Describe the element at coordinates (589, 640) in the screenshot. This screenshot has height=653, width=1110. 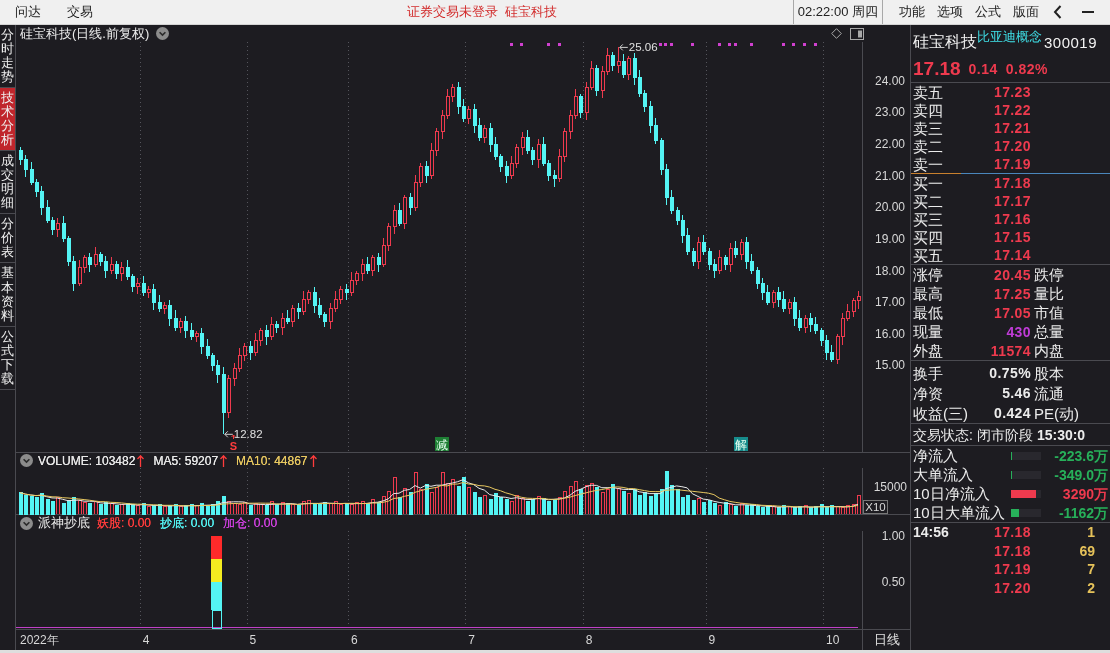
I see `axis-label: 8` at that location.